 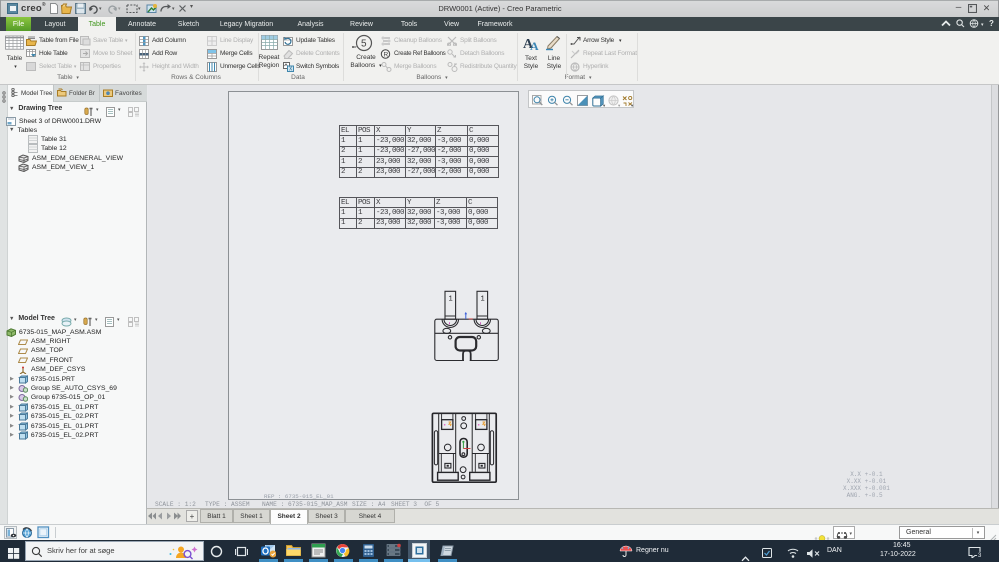 I want to click on svg-text: A, so click(x=534, y=45).